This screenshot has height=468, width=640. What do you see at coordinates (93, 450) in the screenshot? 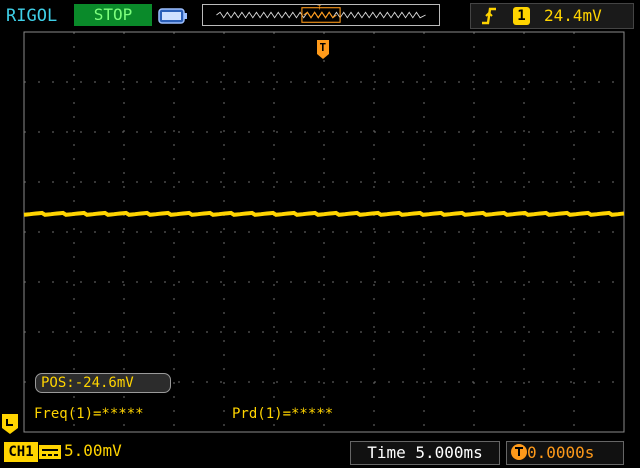
I see `volts-per-division: 5.00mV` at bounding box center [93, 450].